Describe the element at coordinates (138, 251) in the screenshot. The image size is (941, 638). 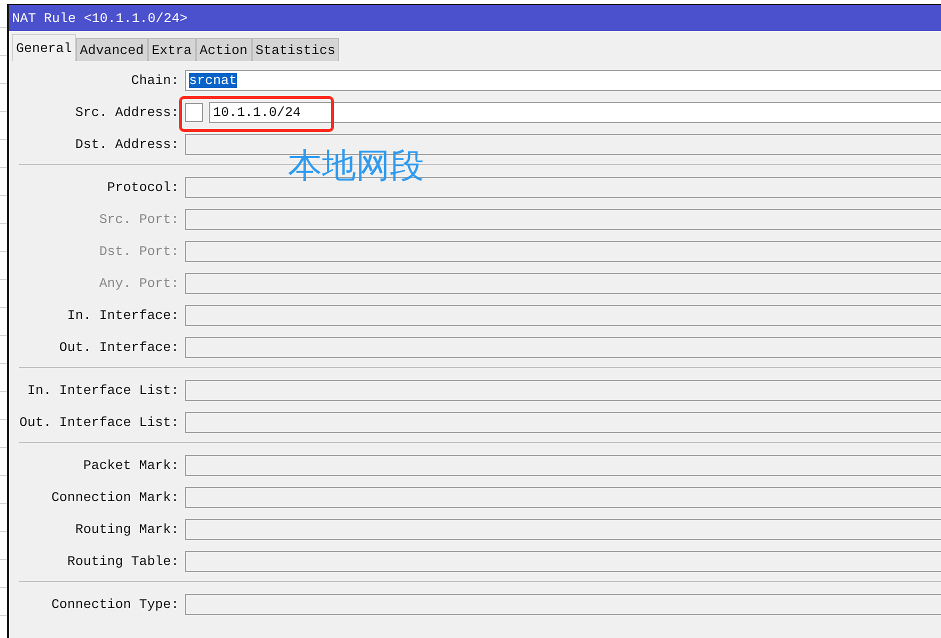
I see `field-label: Dst. Port:` at that location.